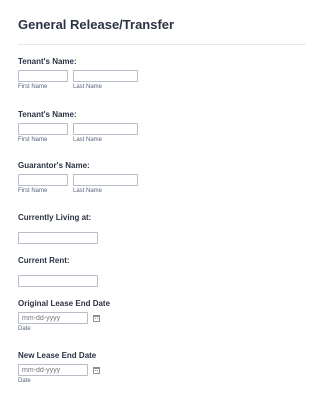  I want to click on guarantor-last-name-input, so click(105, 180).